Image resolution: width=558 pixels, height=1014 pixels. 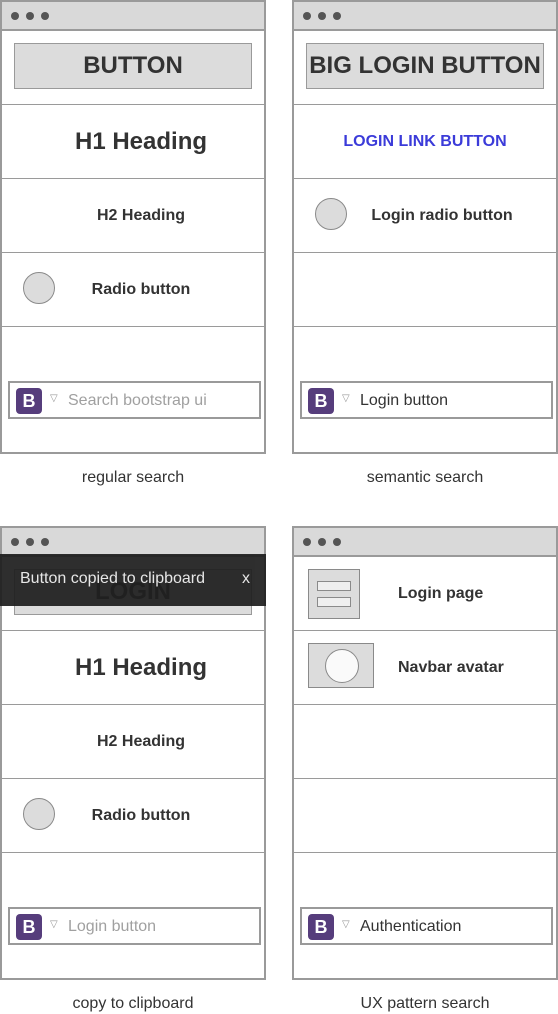 I want to click on pattern-label: Navbar avatar, so click(x=451, y=667).